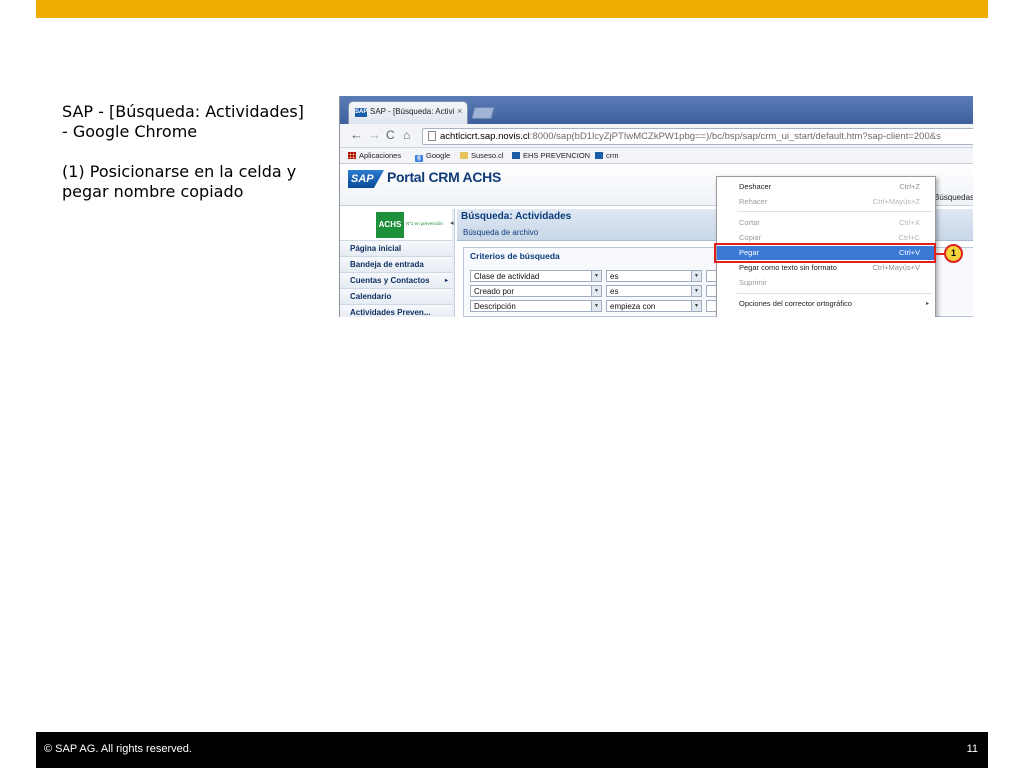 This screenshot has width=1024, height=768. I want to click on new-tab-button, so click(483, 113).